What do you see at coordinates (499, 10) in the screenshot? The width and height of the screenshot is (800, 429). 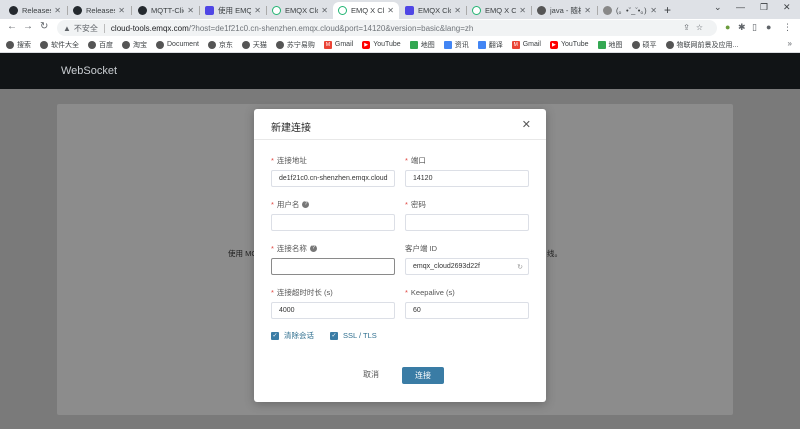 I see `browser-tab: EMQ X Clo ✕` at bounding box center [499, 10].